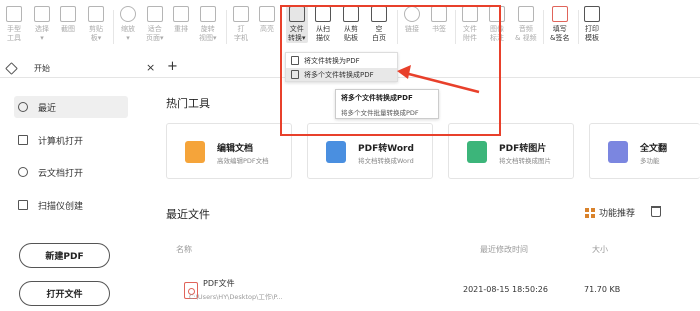  What do you see at coordinates (590, 212) in the screenshot?
I see `grid-icon` at bounding box center [590, 212].